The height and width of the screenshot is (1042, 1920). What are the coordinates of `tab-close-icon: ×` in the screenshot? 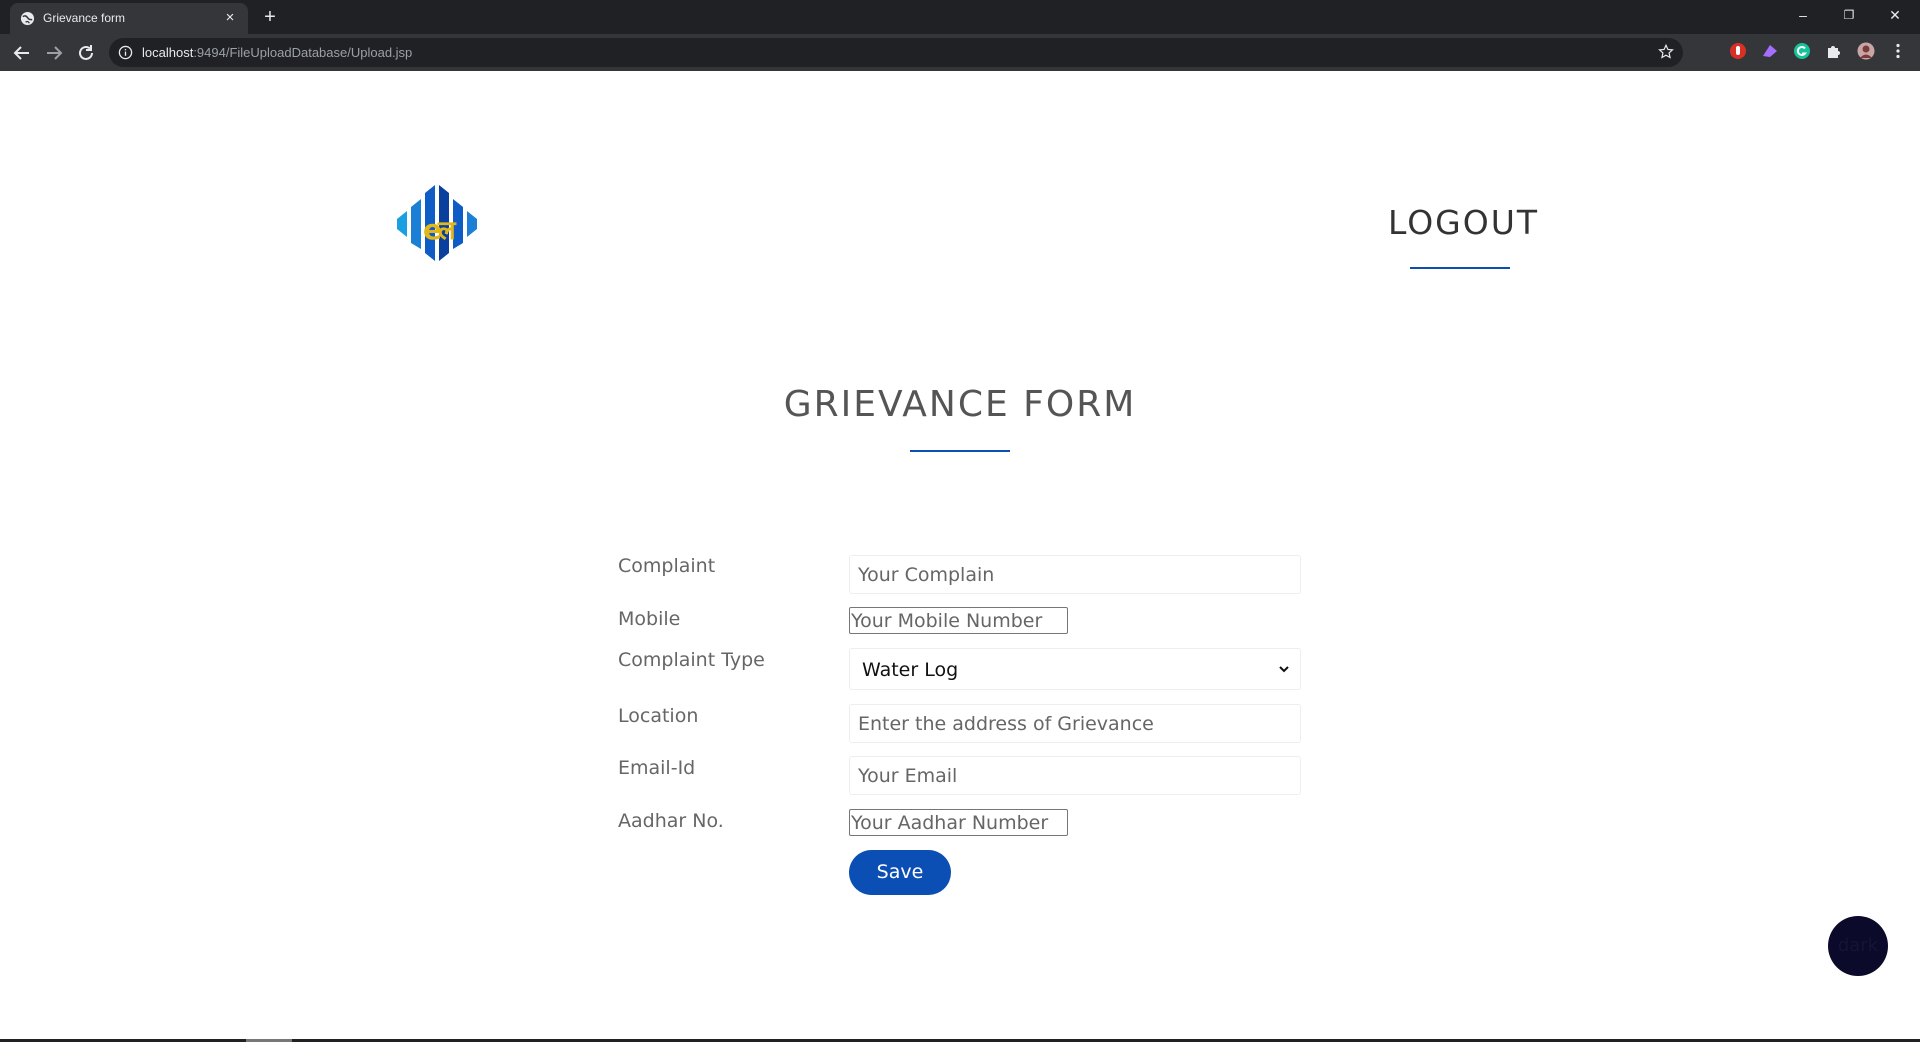 It's located at (230, 18).